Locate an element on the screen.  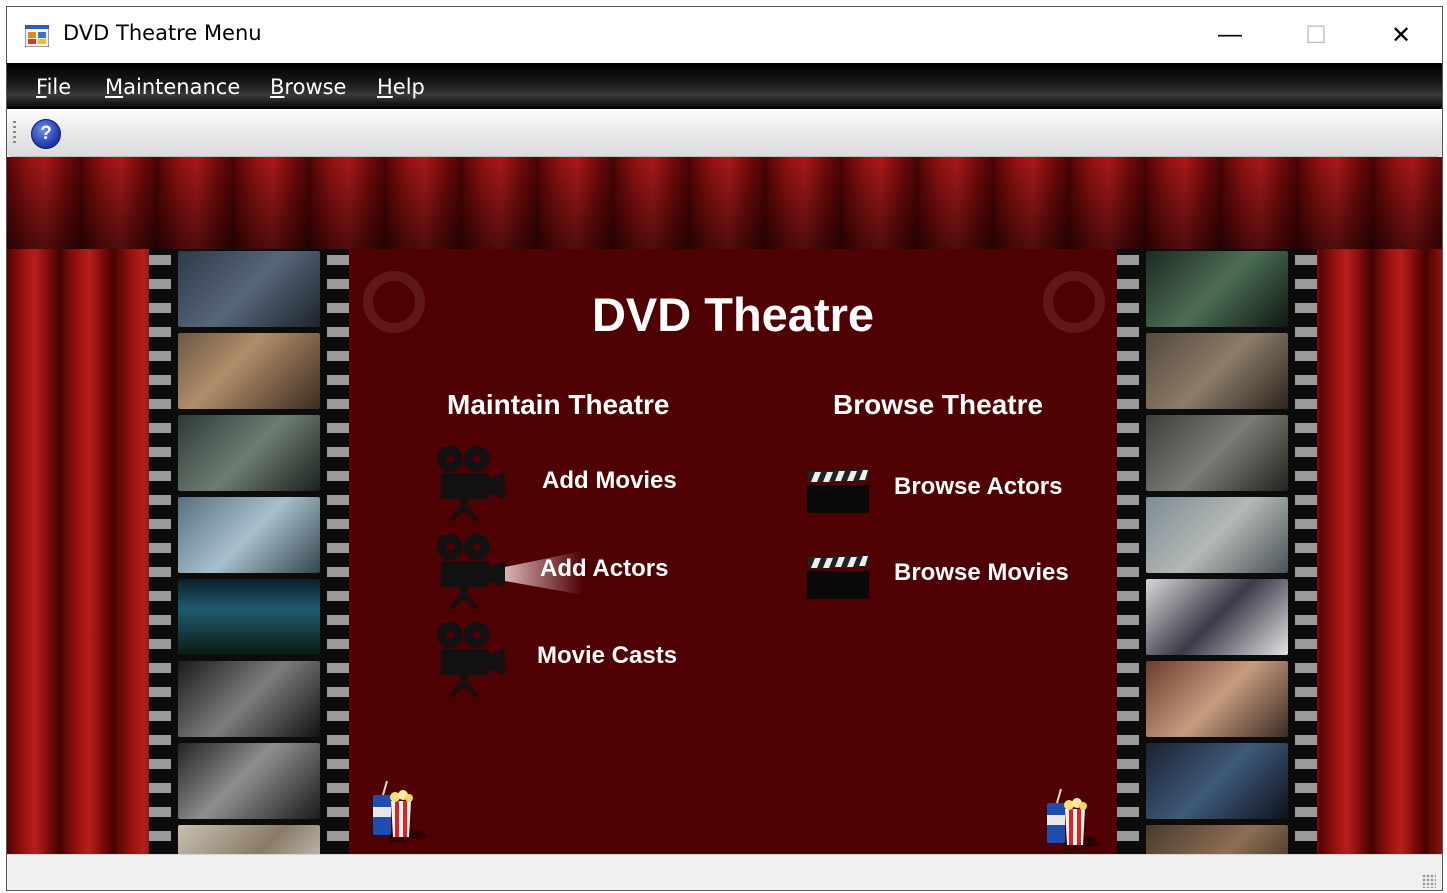
movie-casts-button: Movie Casts is located at coordinates (607, 656).